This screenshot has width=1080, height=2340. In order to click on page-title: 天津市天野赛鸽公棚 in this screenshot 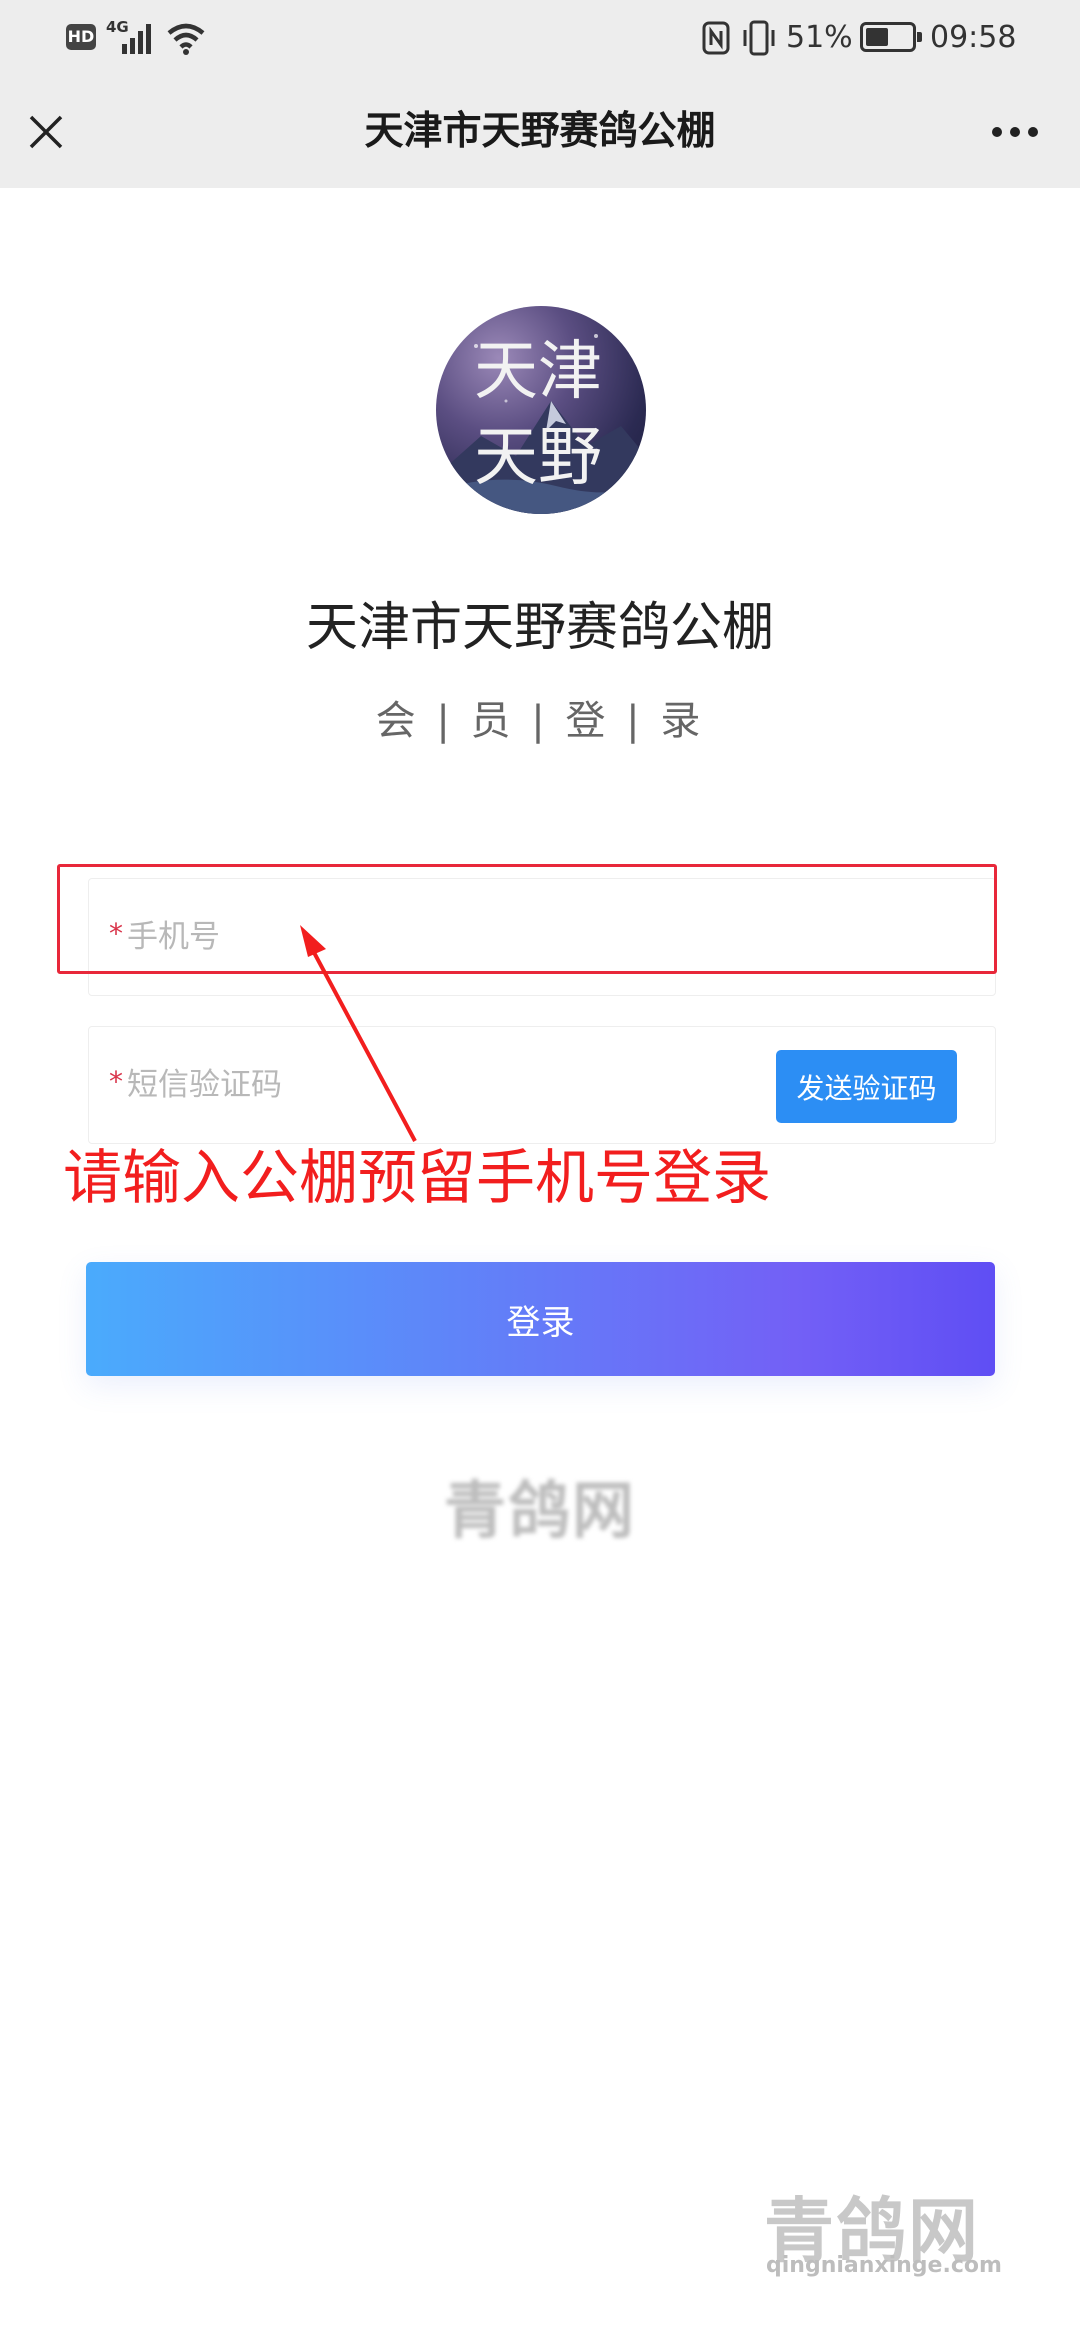, I will do `click(540, 131)`.